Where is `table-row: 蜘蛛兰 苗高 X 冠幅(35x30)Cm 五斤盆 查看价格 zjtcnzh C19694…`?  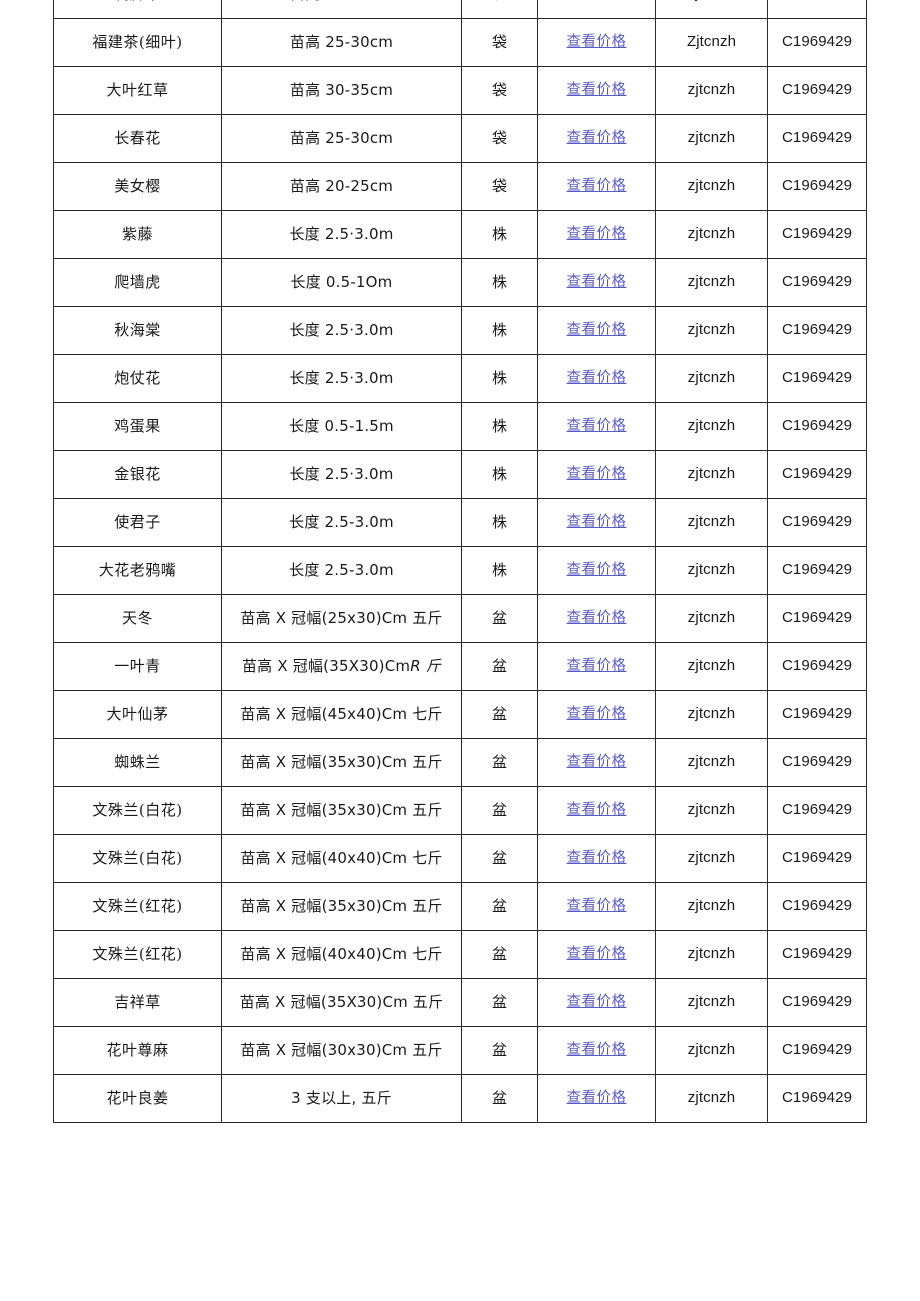
table-row: 蜘蛛兰 苗高 X 冠幅(35x30)Cm 五斤盆 查看价格 zjtcnzh C19694… is located at coordinates (460, 762).